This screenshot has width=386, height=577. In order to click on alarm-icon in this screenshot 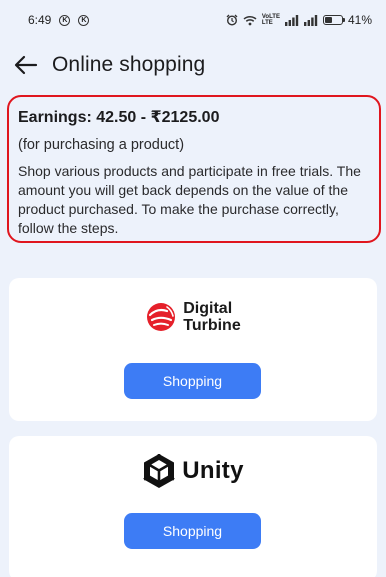, I will do `click(232, 20)`.